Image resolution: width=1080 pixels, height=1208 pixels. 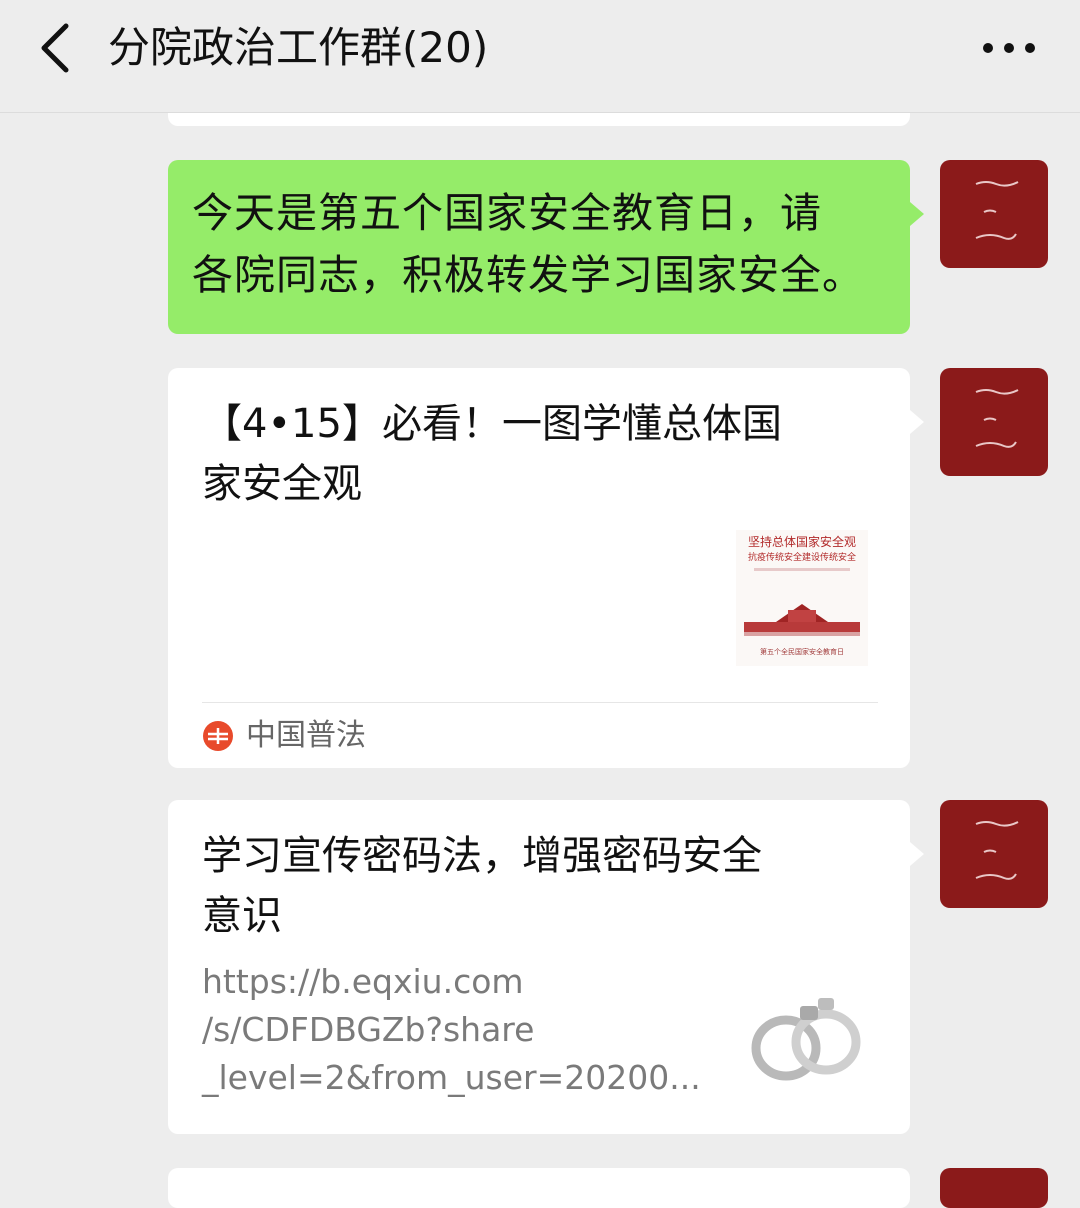 What do you see at coordinates (507, 213) in the screenshot?
I see `message-text-line: 今天是第五个国家安全教育日，请` at bounding box center [507, 213].